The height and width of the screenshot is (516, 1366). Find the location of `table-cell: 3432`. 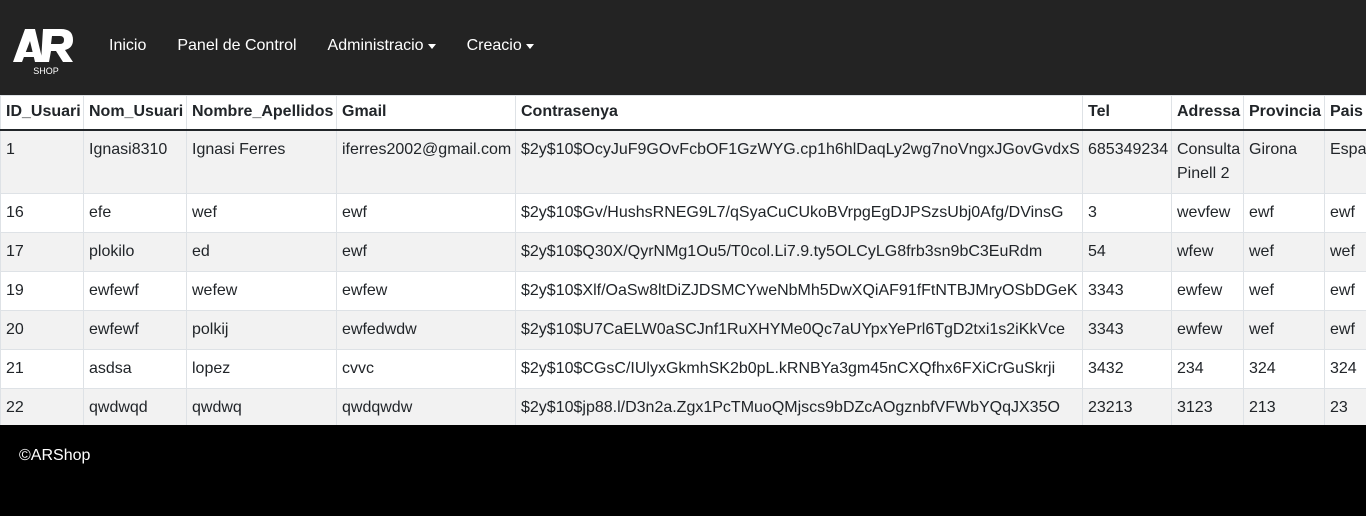

table-cell: 3432 is located at coordinates (1127, 369).